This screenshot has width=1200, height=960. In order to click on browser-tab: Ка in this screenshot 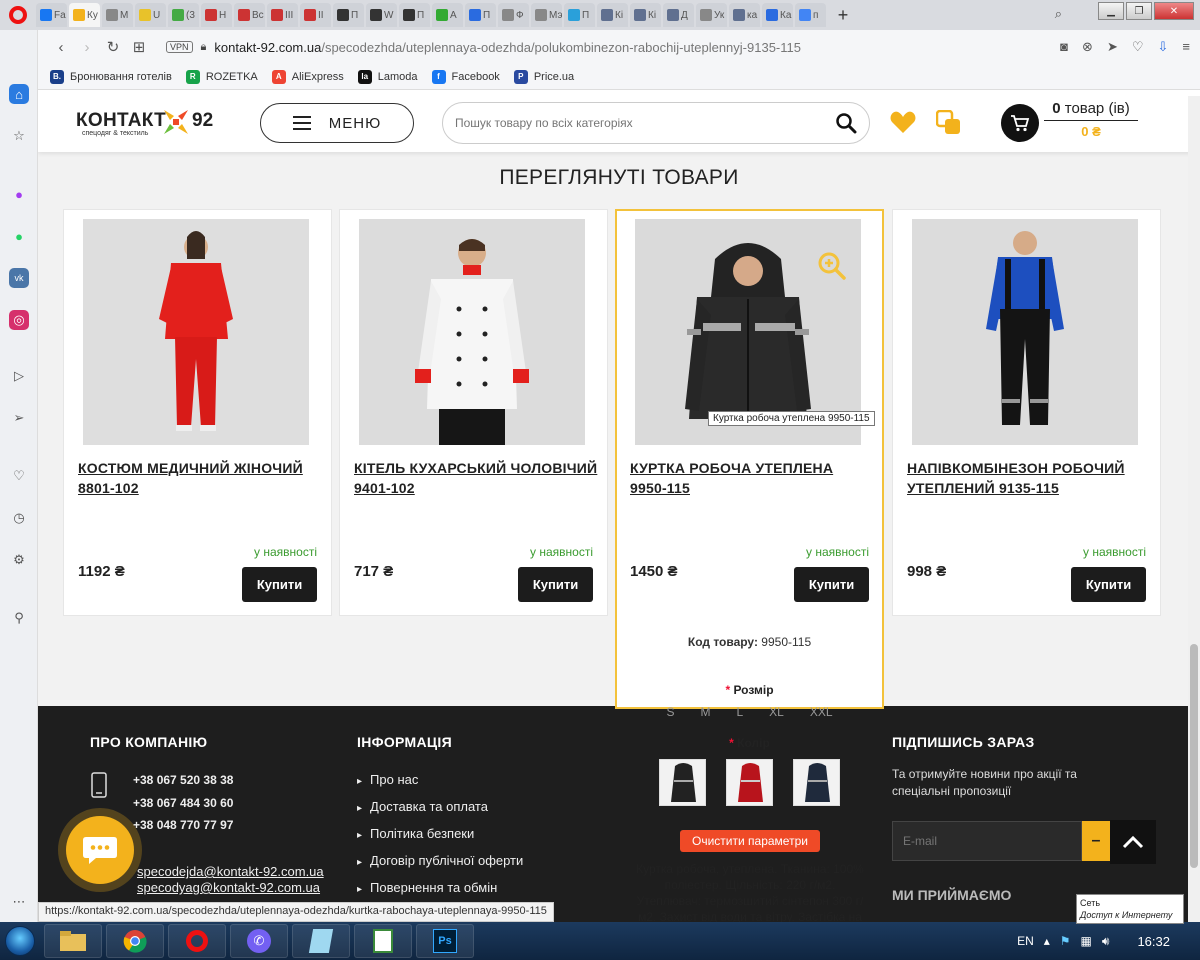, I will do `click(777, 15)`.